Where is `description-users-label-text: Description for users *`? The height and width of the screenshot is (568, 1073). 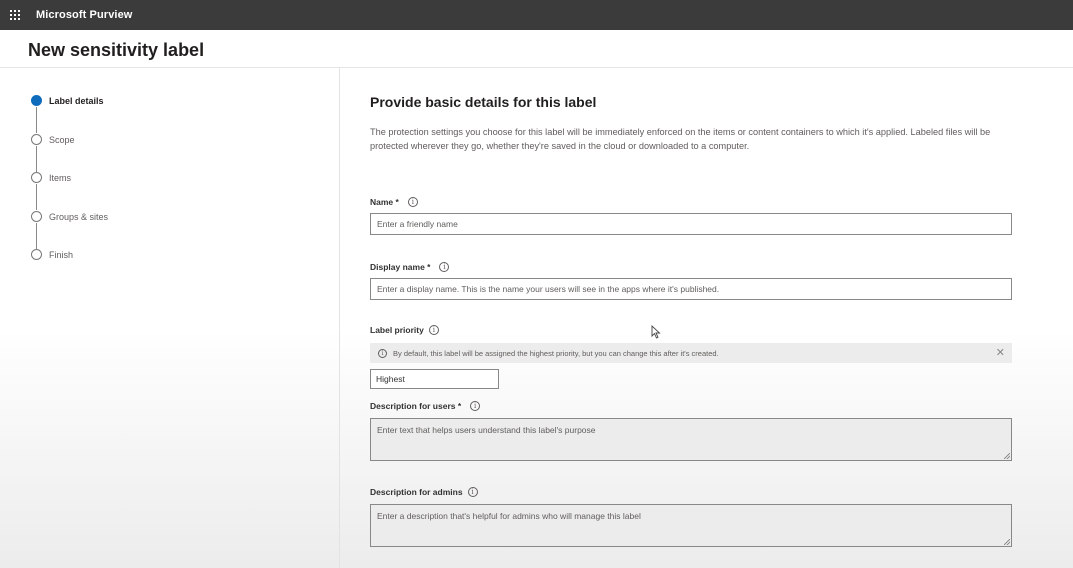 description-users-label-text: Description for users * is located at coordinates (416, 406).